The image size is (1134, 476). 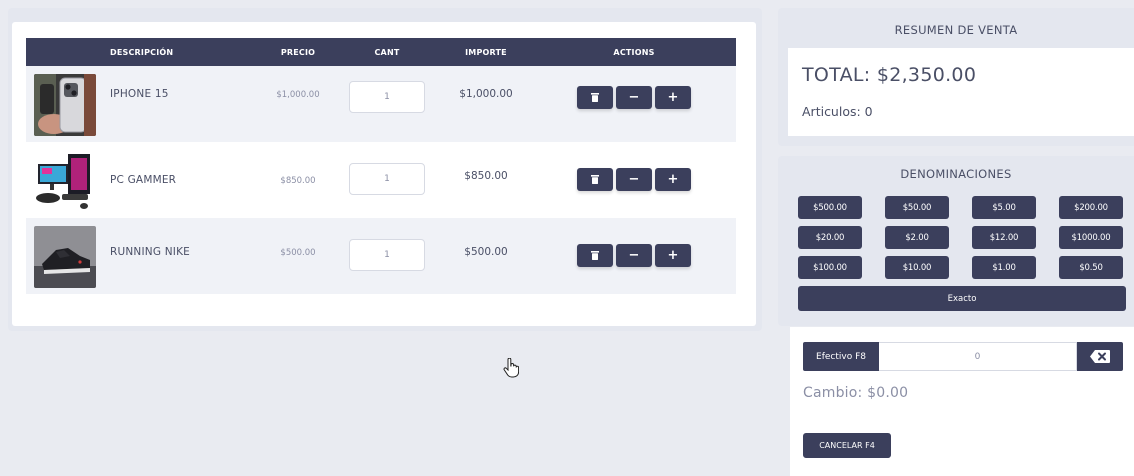 I want to click on denomination-button: $12.00, so click(x=1004, y=237).